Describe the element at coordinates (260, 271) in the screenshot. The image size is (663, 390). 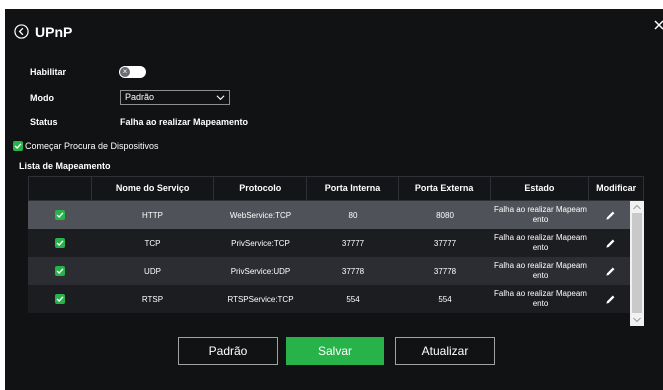
I see `protocol: PrivService:UDP` at that location.